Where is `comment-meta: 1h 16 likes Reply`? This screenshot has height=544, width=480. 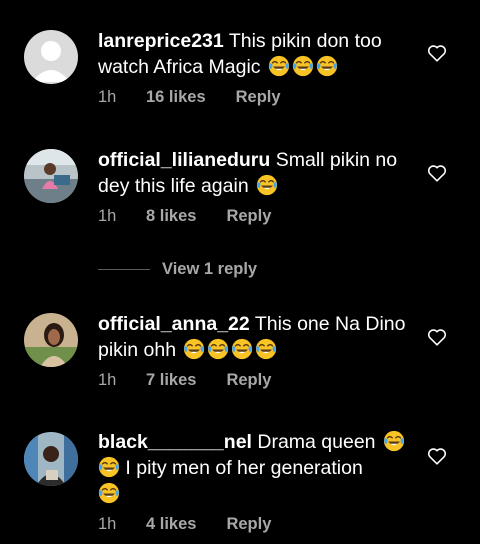 comment-meta: 1h 16 likes Reply is located at coordinates (189, 97).